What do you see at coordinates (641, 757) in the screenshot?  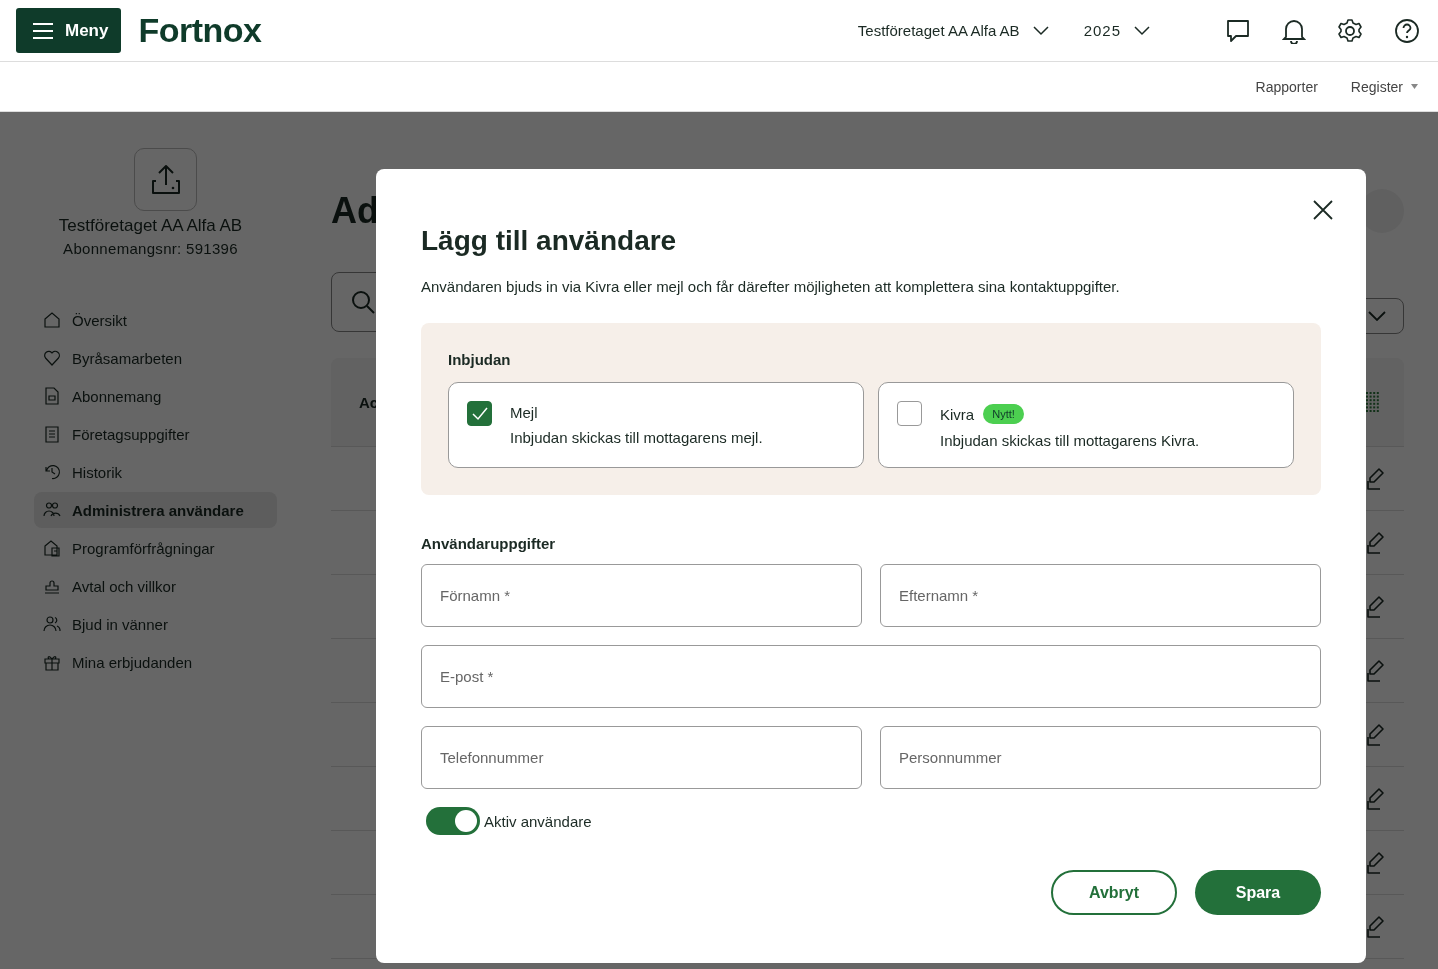 I see `input-field: Telefonnummer` at bounding box center [641, 757].